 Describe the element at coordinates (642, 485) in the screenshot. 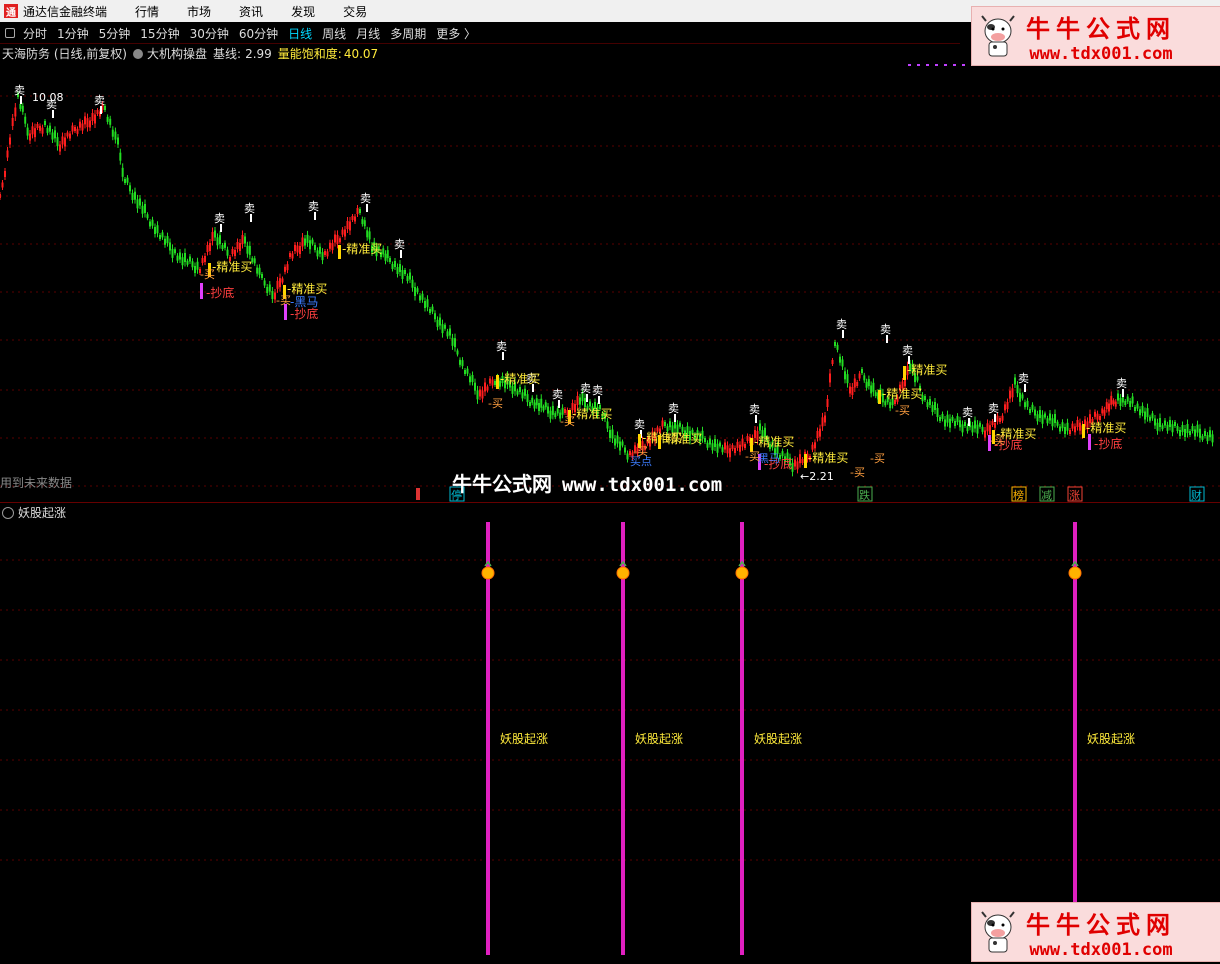

I see `watermark-url: www.tdx001.com` at that location.